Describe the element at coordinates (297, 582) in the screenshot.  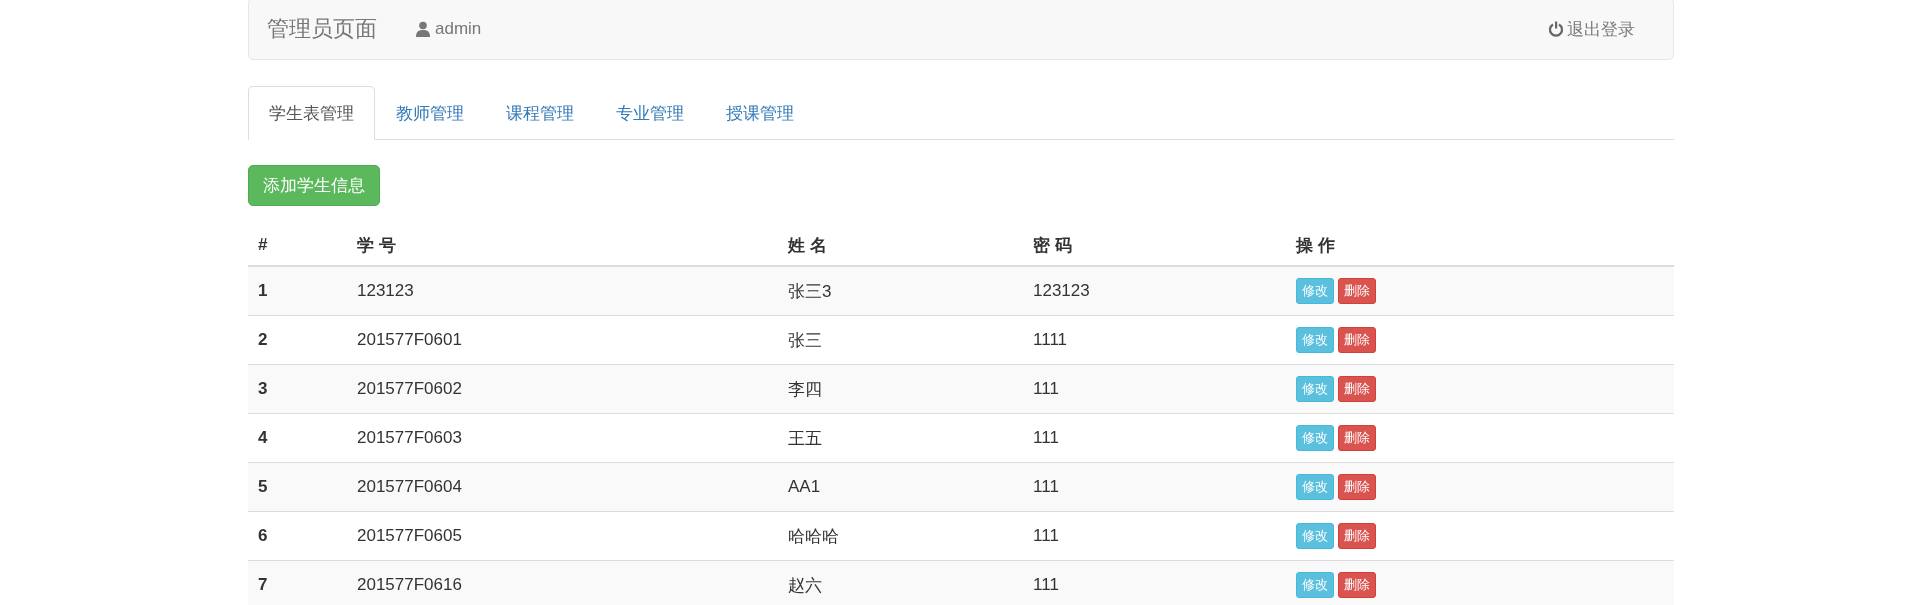
I see `row-number: 7` at that location.